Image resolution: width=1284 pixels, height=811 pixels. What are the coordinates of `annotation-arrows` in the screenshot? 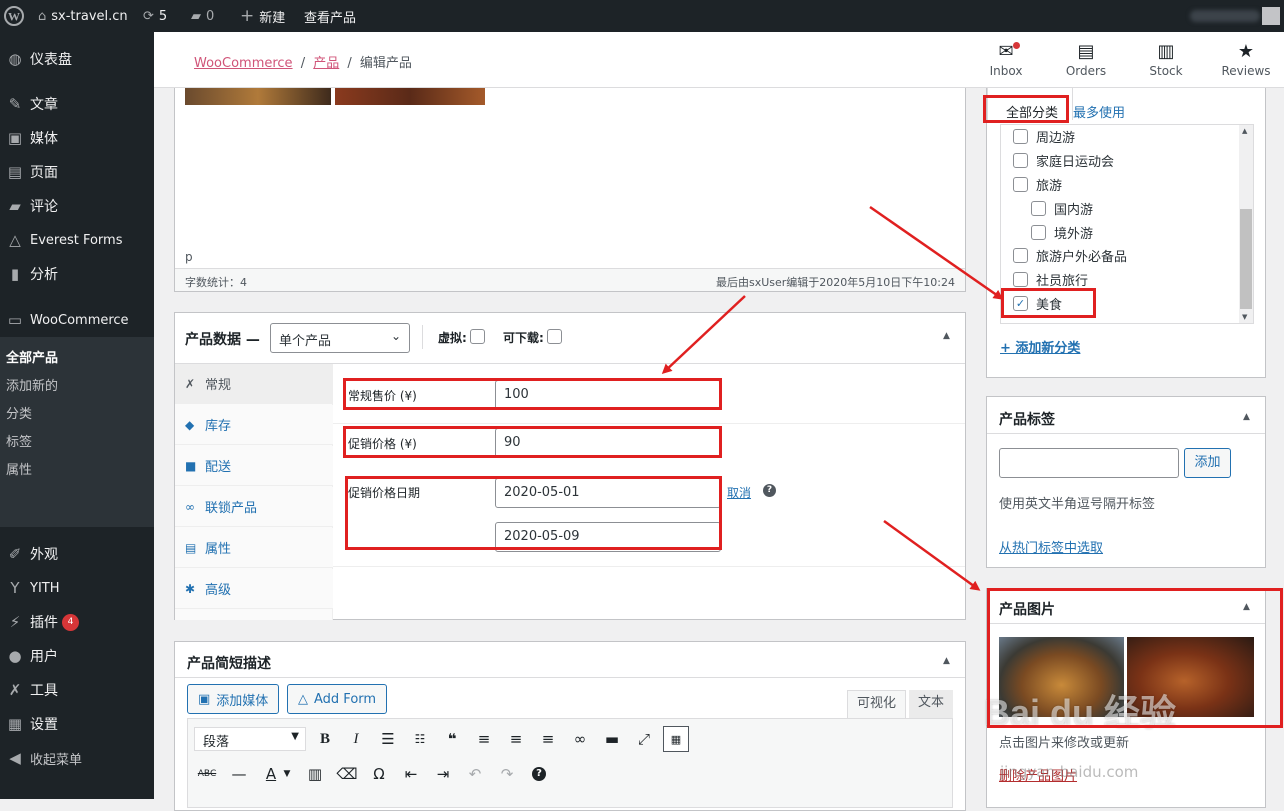 It's located at (832, 398).